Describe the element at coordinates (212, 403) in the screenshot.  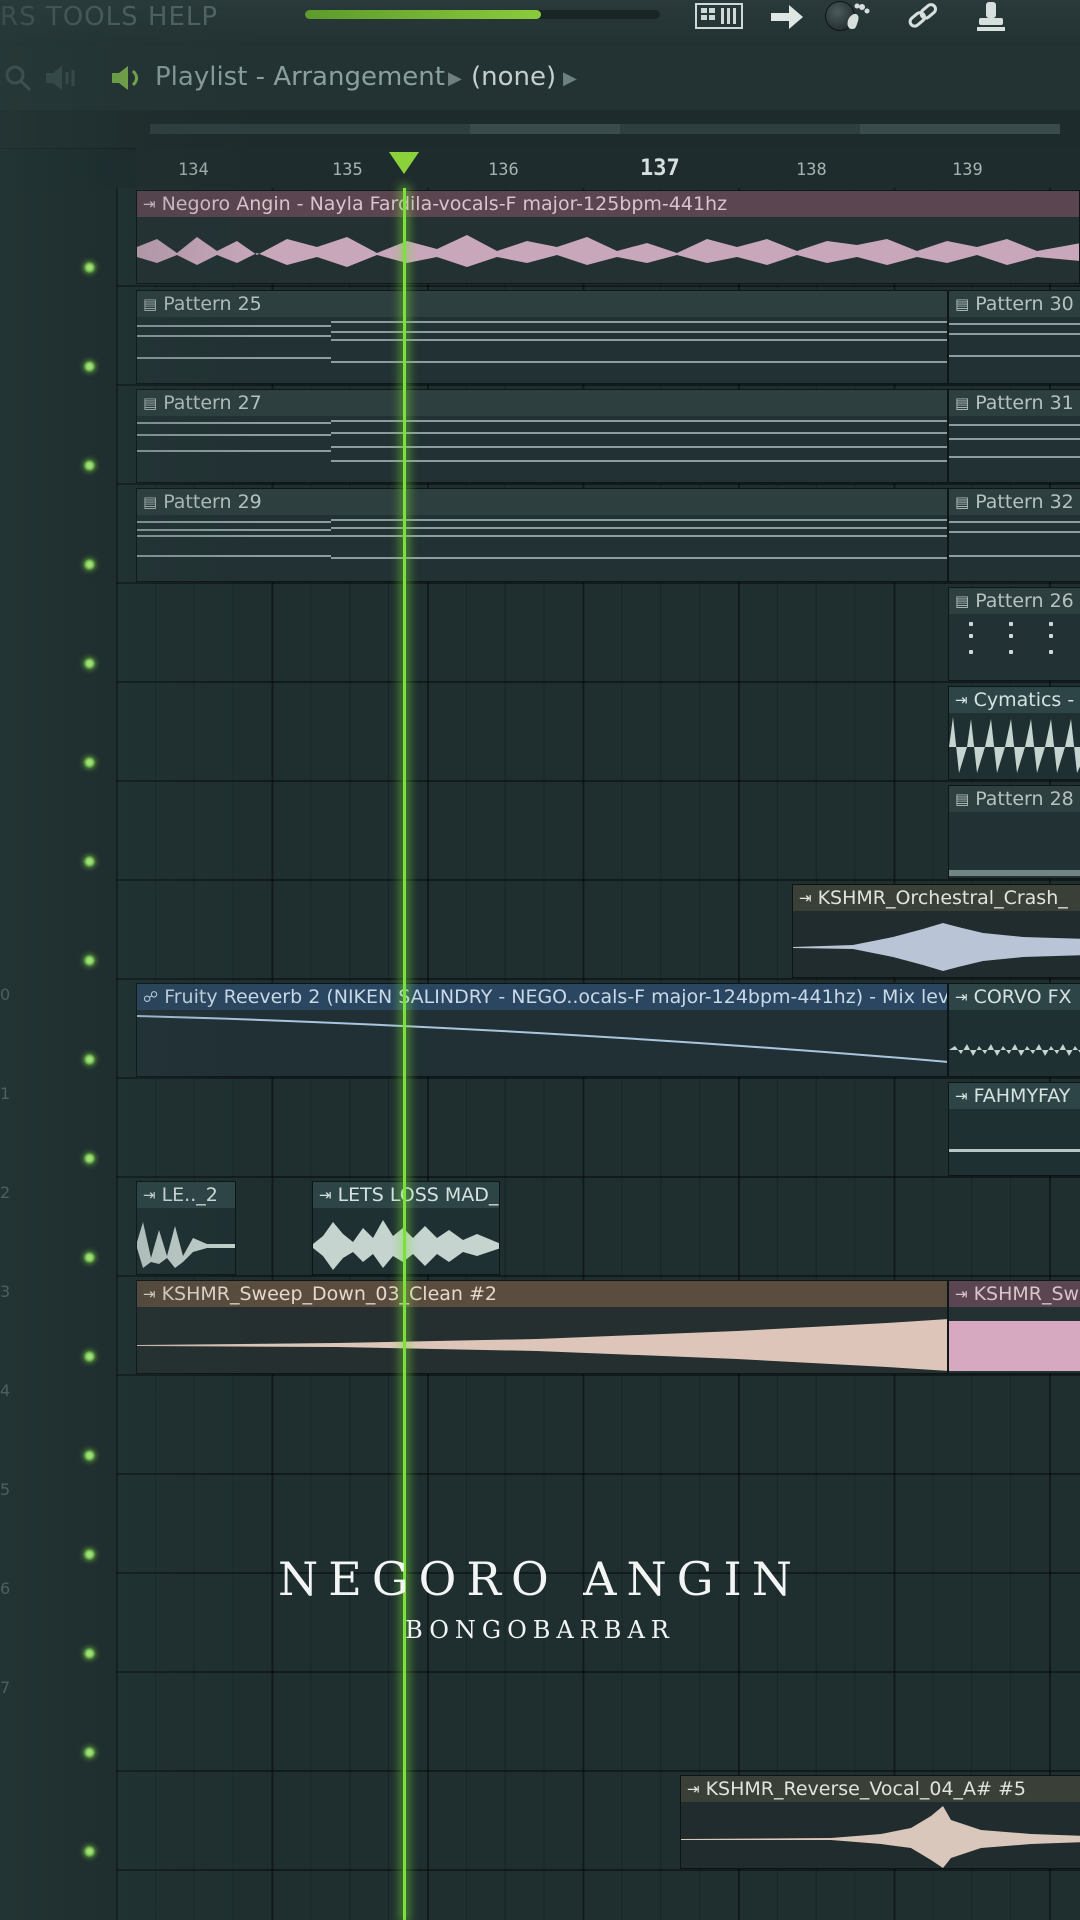
I see `clip-label: Pattern 27` at that location.